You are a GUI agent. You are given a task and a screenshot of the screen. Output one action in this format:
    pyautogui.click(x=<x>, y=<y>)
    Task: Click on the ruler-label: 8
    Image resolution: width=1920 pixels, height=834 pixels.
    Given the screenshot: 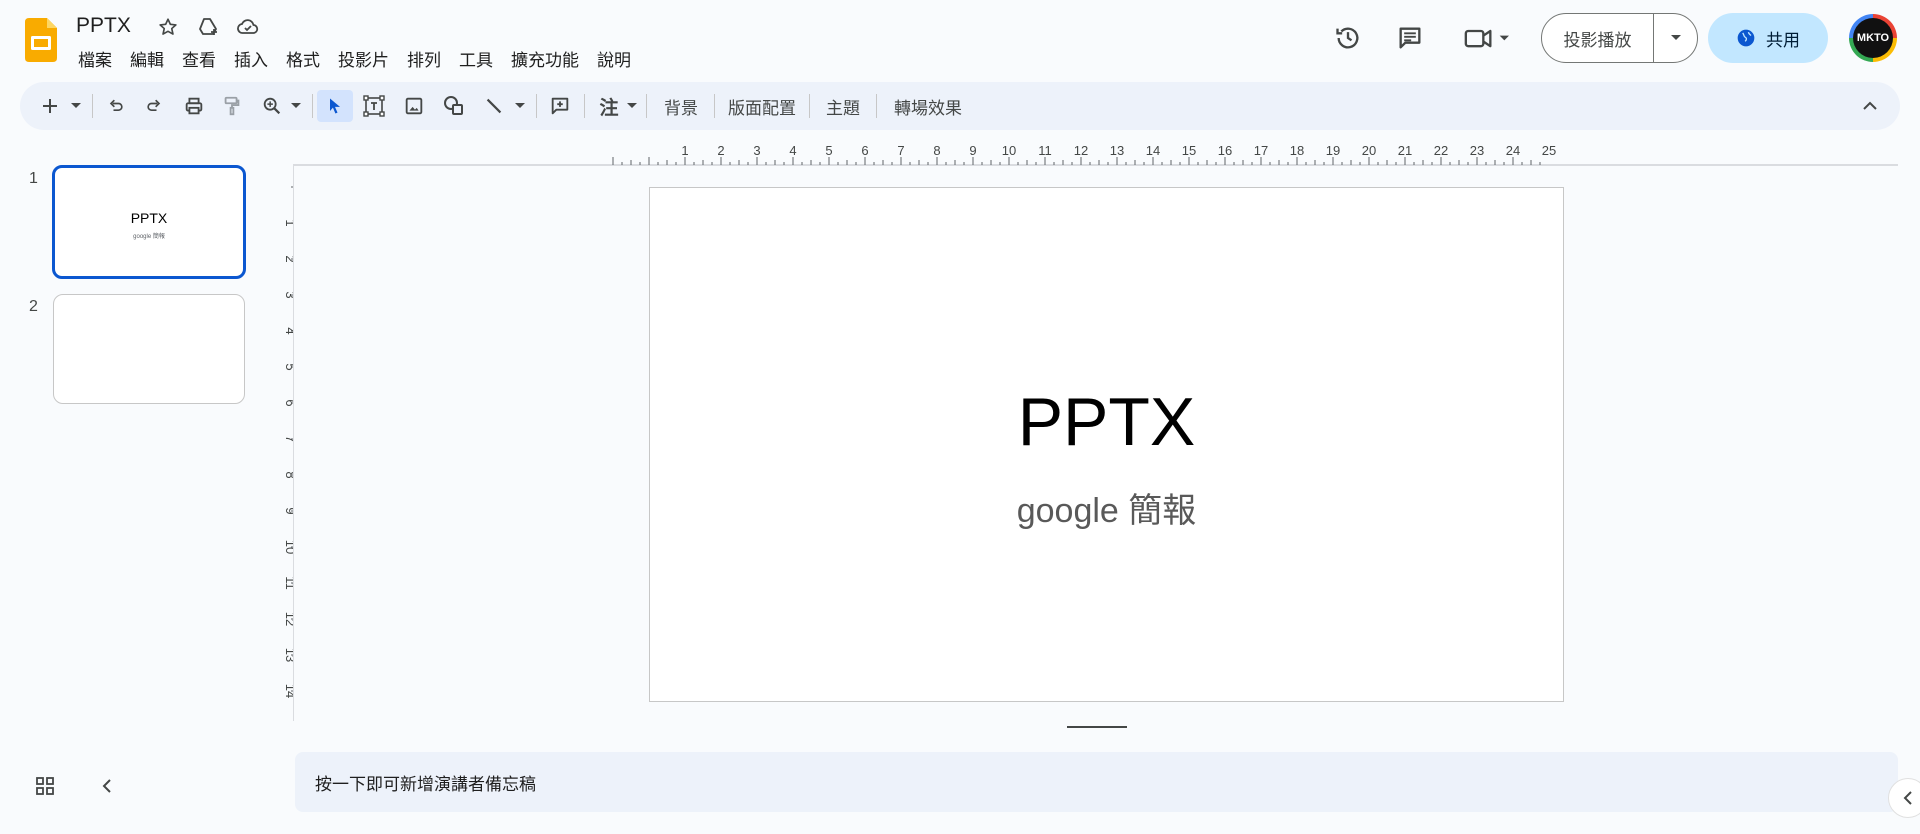 What is the action you would take?
    pyautogui.click(x=936, y=150)
    